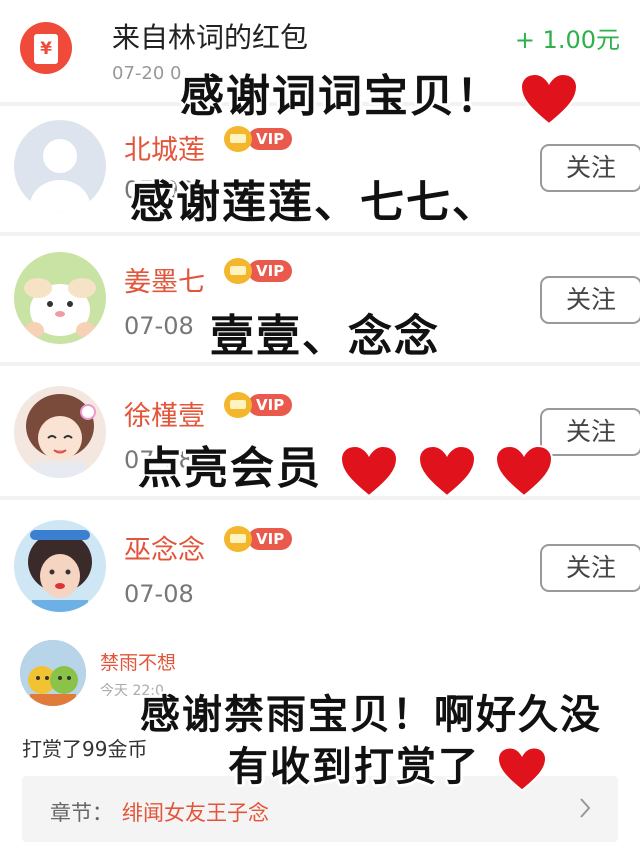 Image resolution: width=640 pixels, height=860 pixels. What do you see at coordinates (325, 336) in the screenshot?
I see `caption-line-3: 壹壹、念念` at bounding box center [325, 336].